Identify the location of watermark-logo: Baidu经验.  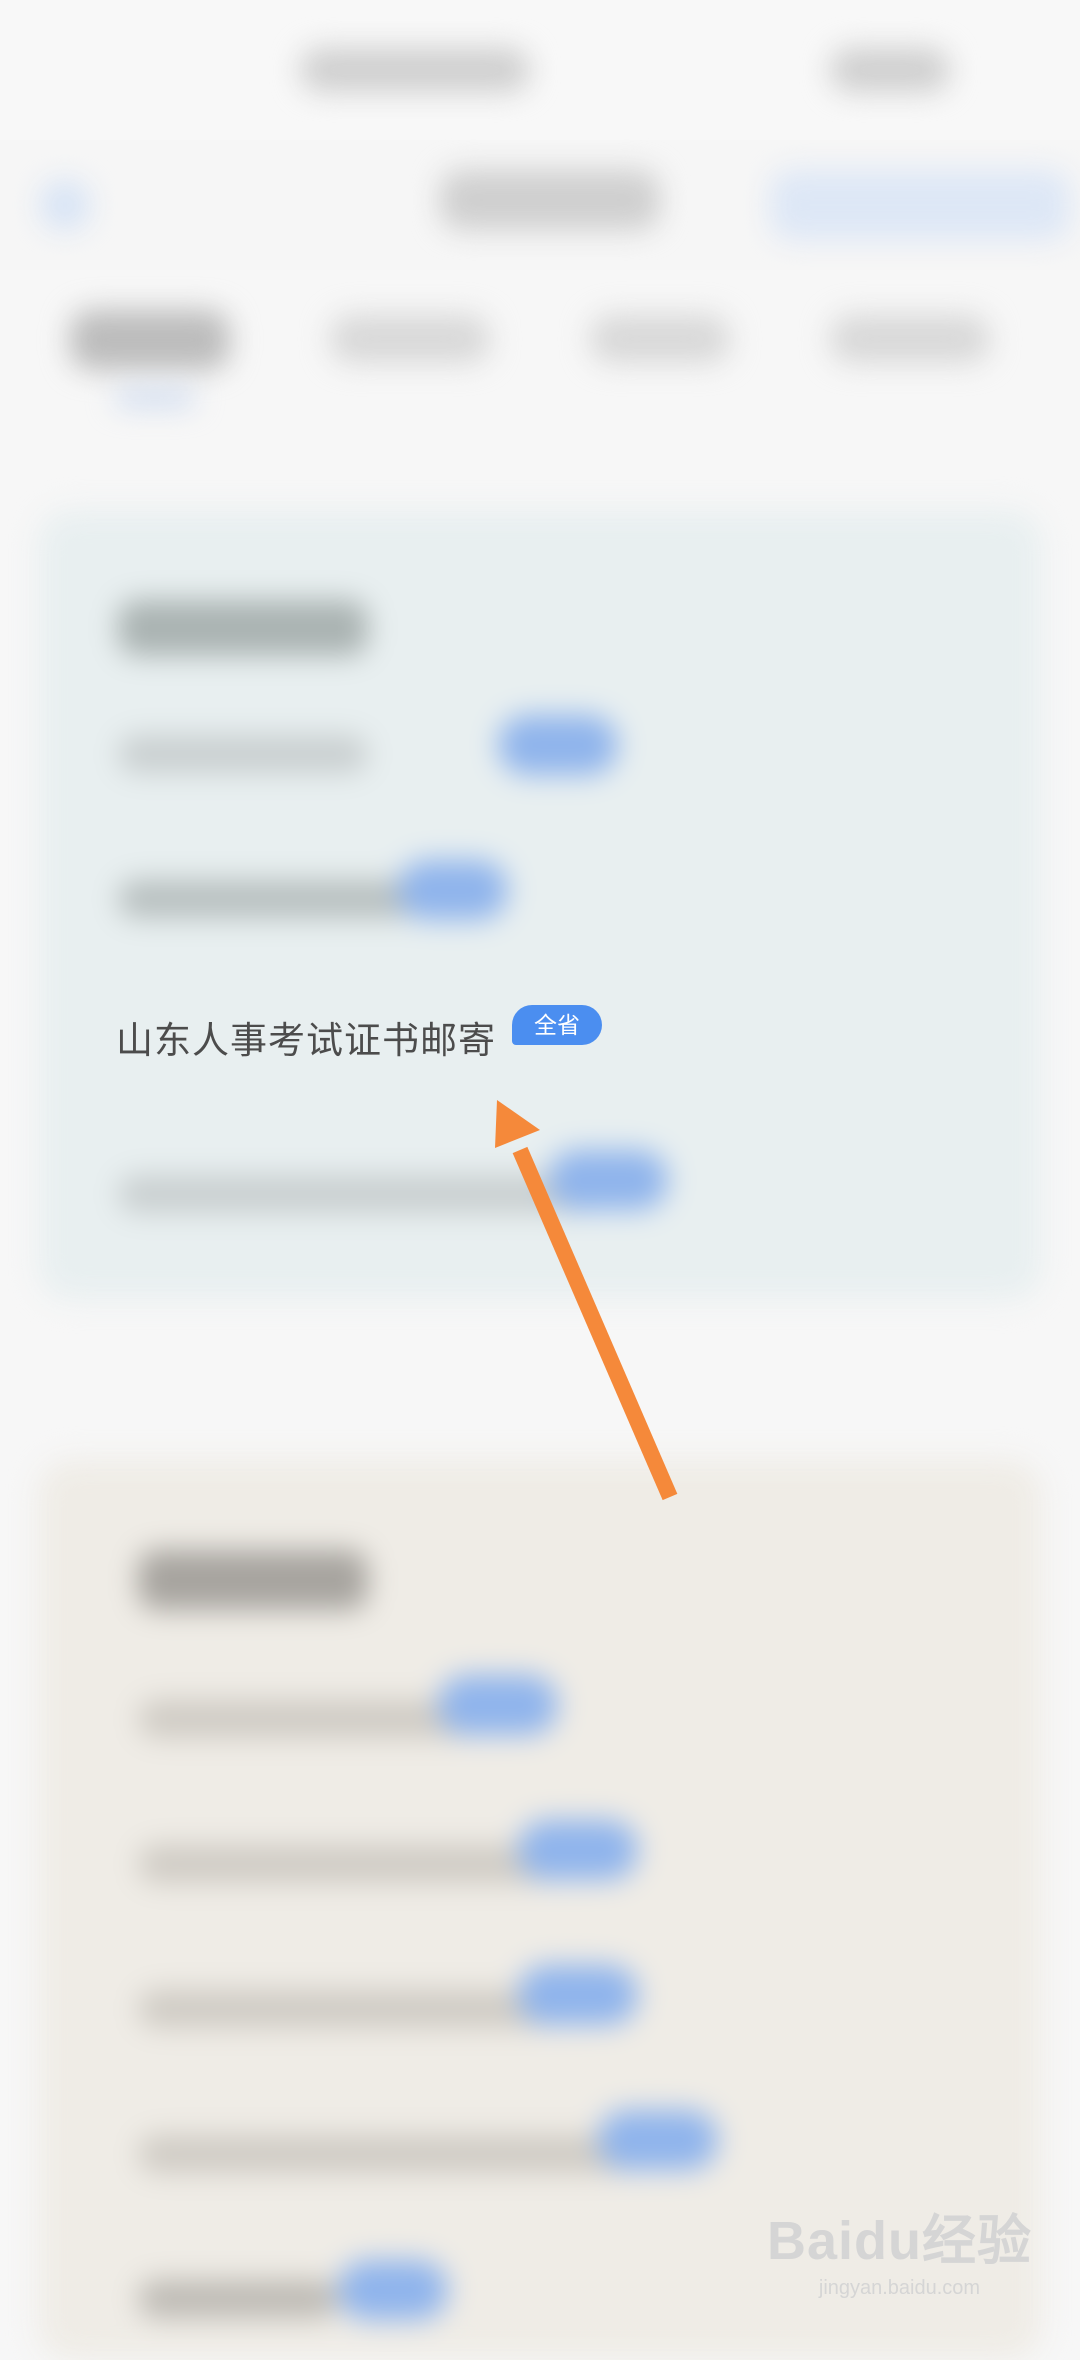
(899, 2241).